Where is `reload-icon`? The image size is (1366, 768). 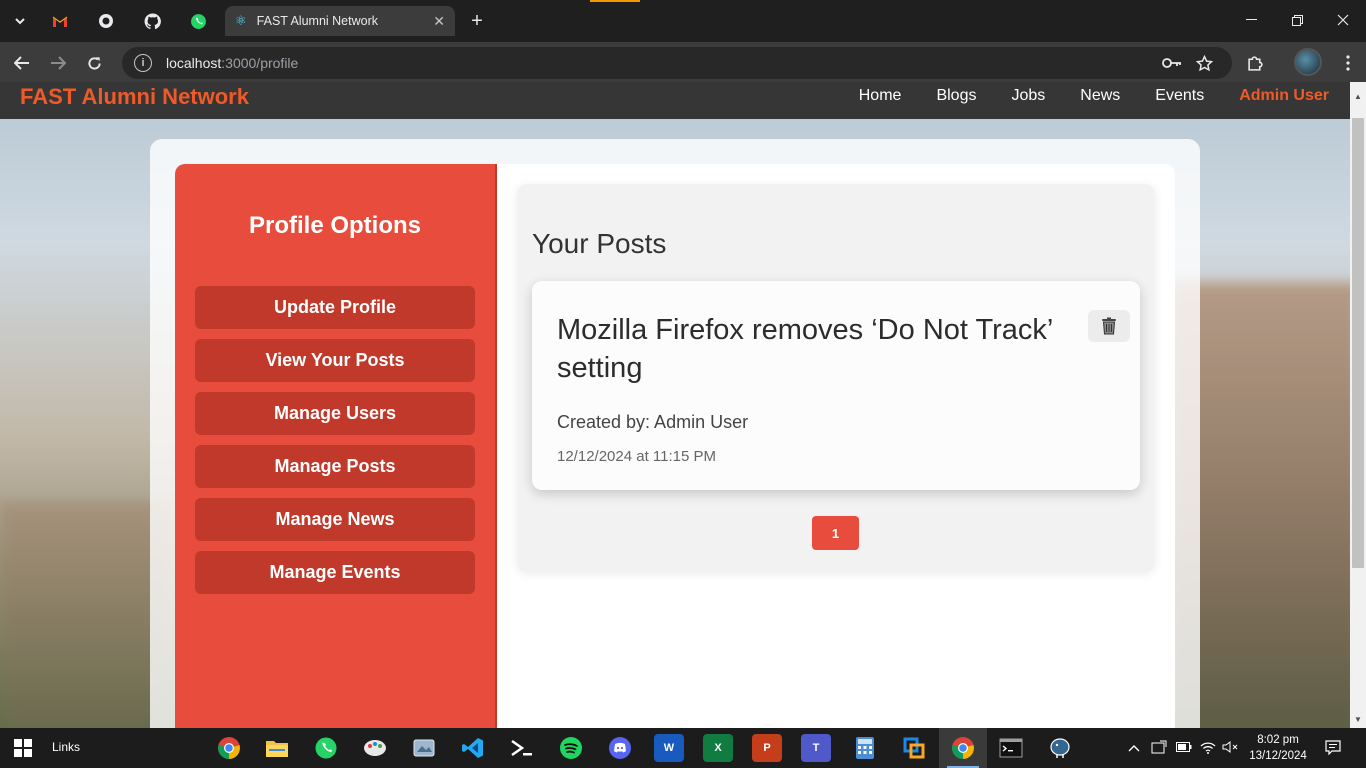
reload-icon is located at coordinates (94, 63).